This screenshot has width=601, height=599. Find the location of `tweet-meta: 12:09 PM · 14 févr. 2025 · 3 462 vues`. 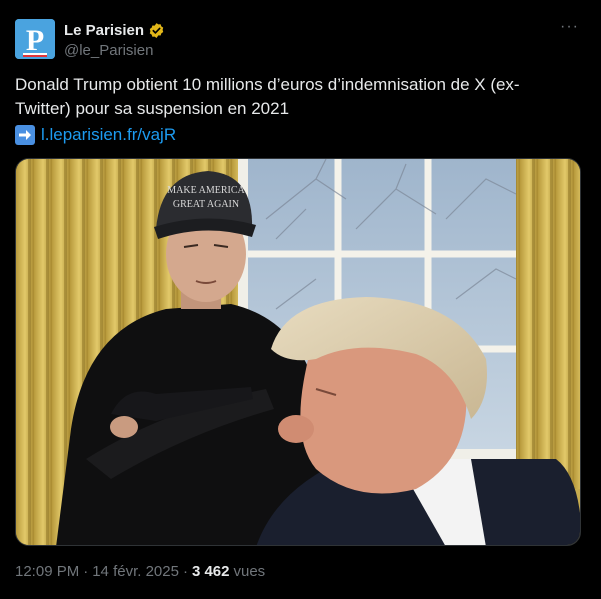

tweet-meta: 12:09 PM · 14 févr. 2025 · 3 462 vues is located at coordinates (140, 571).